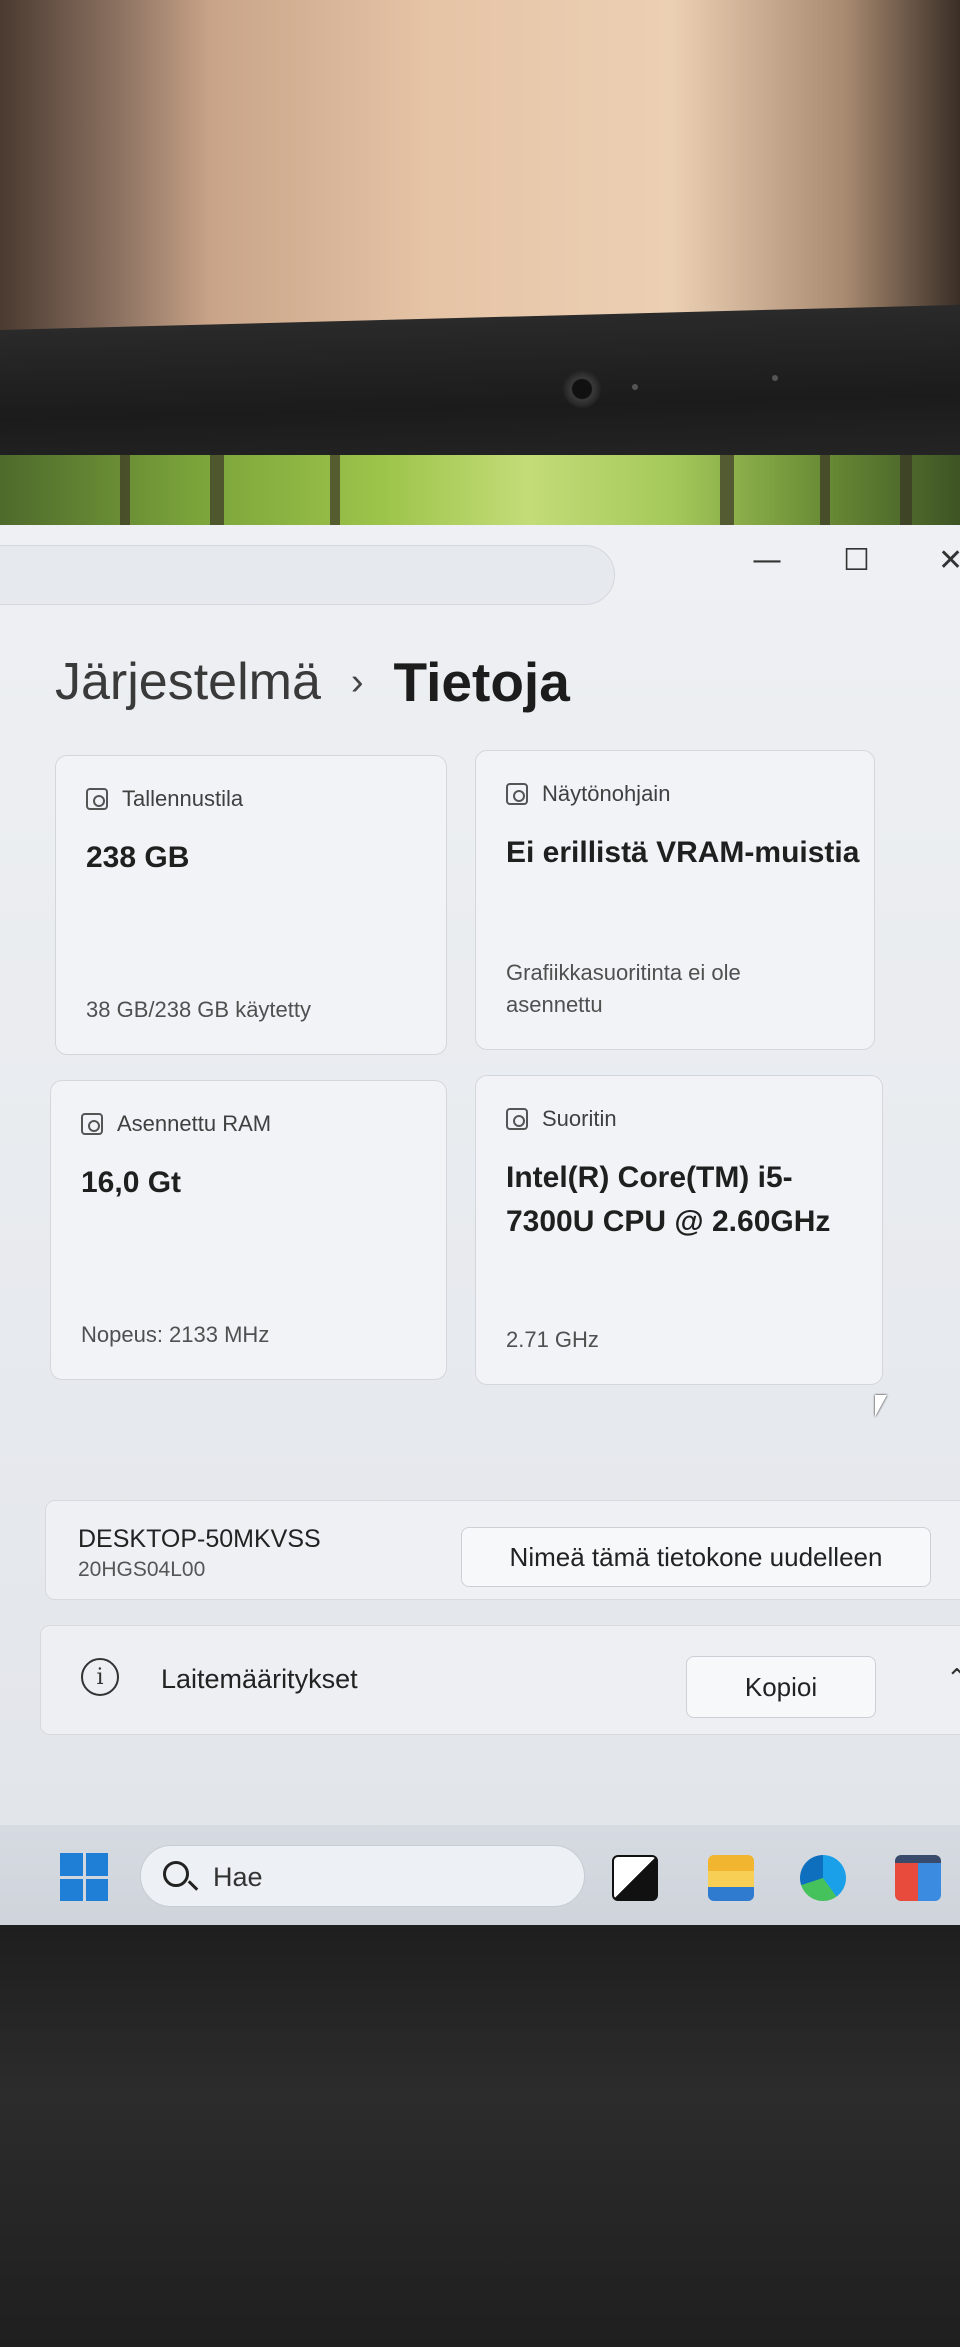 The image size is (960, 2347). Describe the element at coordinates (623, 988) in the screenshot. I see `card-footer: Grafiikkasuoritinta ei ole asennettu` at that location.